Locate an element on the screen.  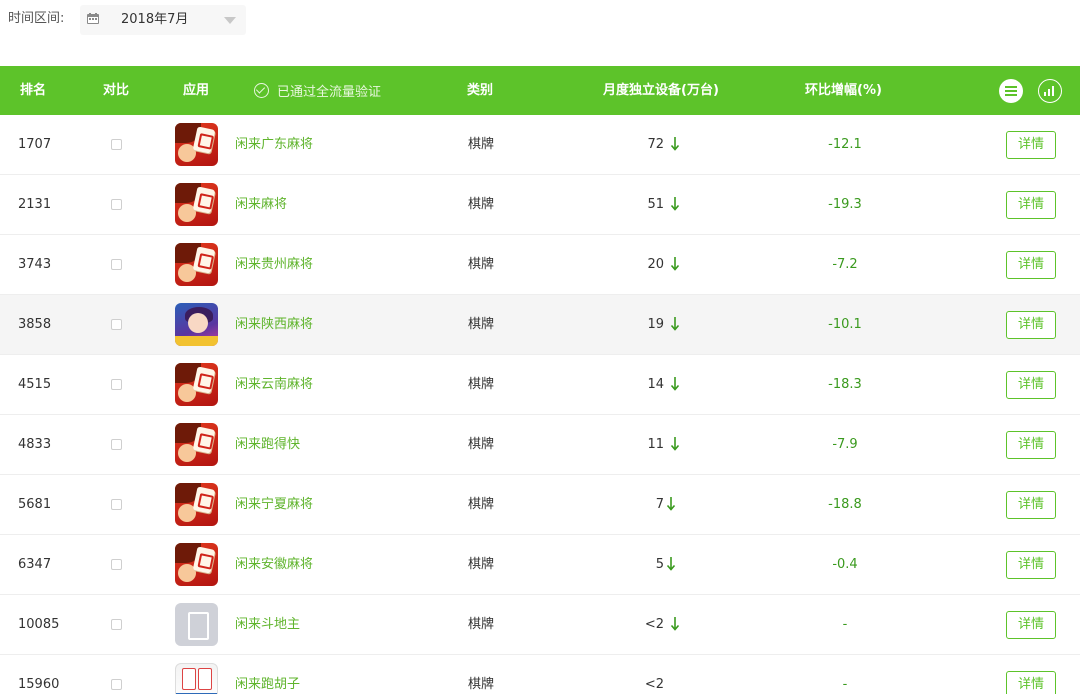
table-row: 4515 闲来云南麻将 棋牌 14 -18.3 详情 is located at coordinates (540, 385).